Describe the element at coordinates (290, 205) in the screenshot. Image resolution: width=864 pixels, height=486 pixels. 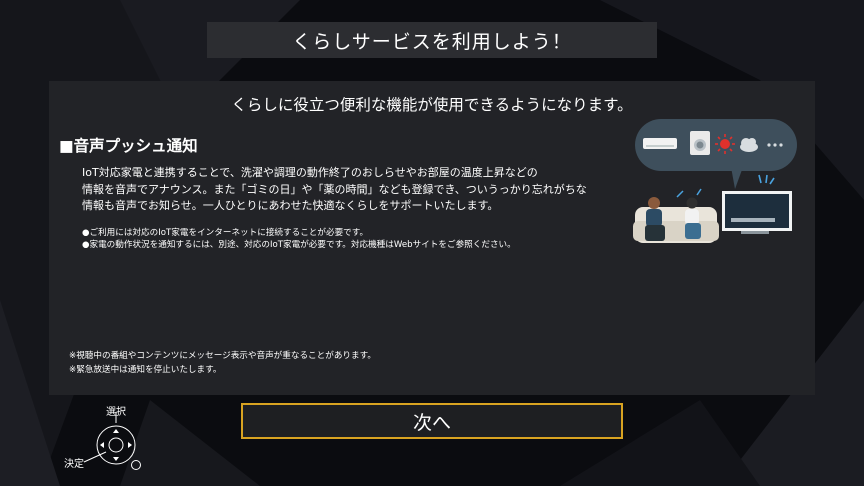
I see `description-line: 情報も音声でお知らせ。一人ひとりにあわせた快適なくらしをサポートいたします。` at that location.